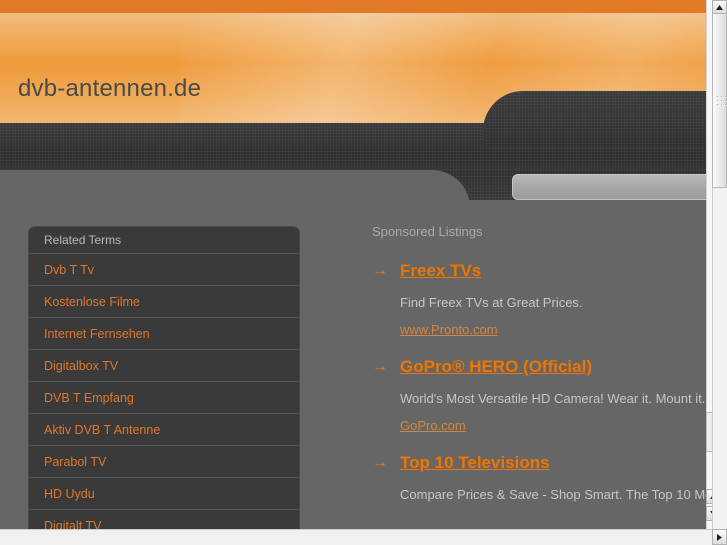 This screenshot has width=727, height=545. I want to click on window-scroll-up-button, so click(719, 7).